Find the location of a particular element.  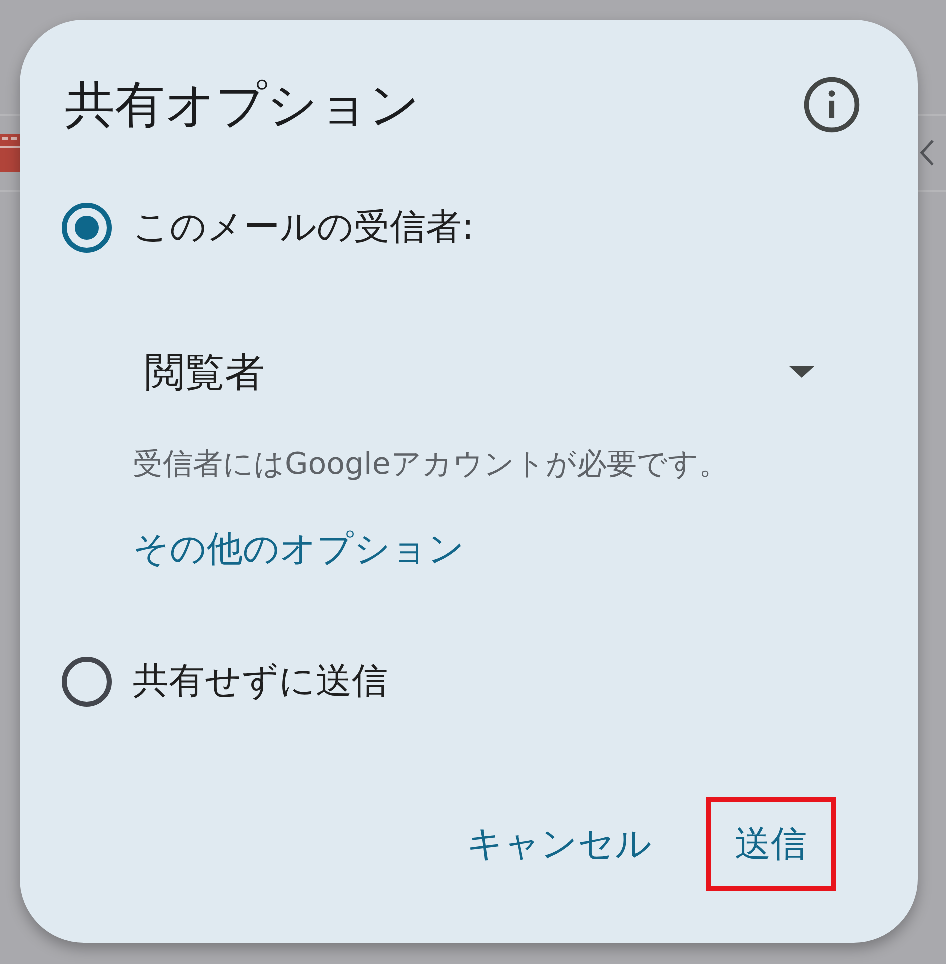

info-icon is located at coordinates (832, 105).